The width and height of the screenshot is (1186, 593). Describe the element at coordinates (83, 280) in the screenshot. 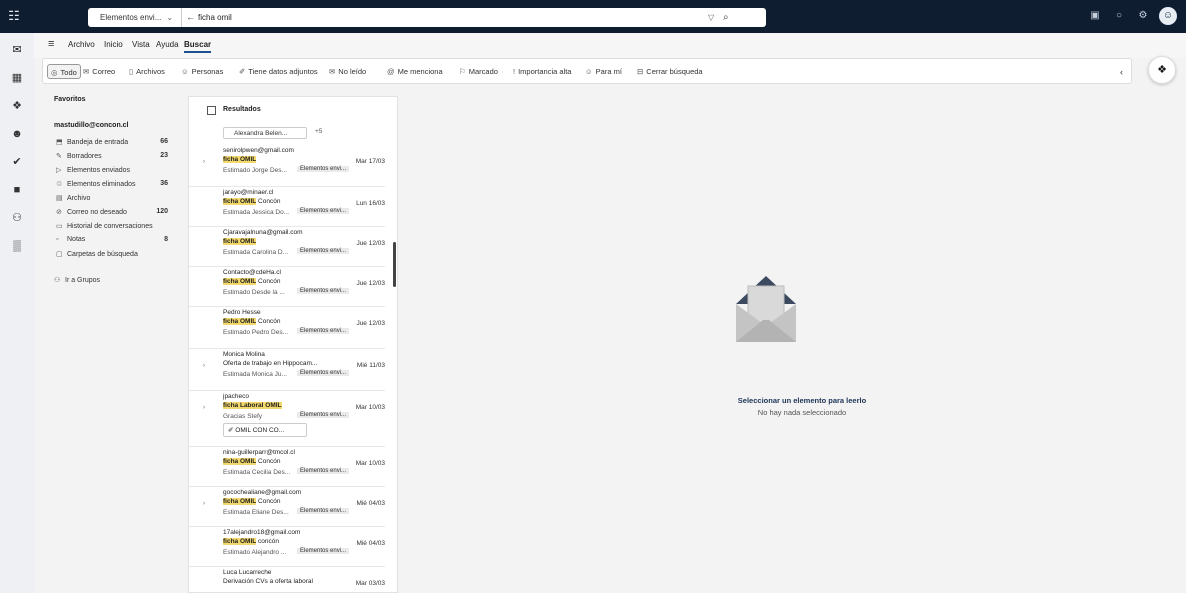

I see `groups-label: Ir a Grupos` at that location.